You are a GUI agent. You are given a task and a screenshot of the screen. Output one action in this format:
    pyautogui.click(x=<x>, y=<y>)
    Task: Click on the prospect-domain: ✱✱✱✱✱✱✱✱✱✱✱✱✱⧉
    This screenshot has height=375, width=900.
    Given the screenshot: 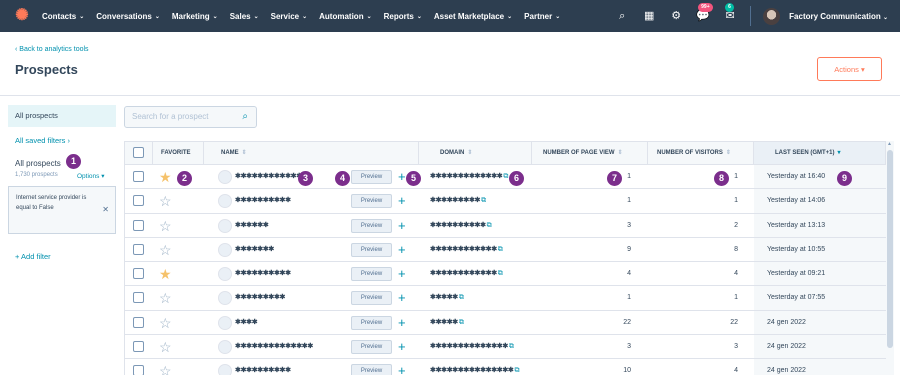 What is the action you would take?
    pyautogui.click(x=469, y=177)
    